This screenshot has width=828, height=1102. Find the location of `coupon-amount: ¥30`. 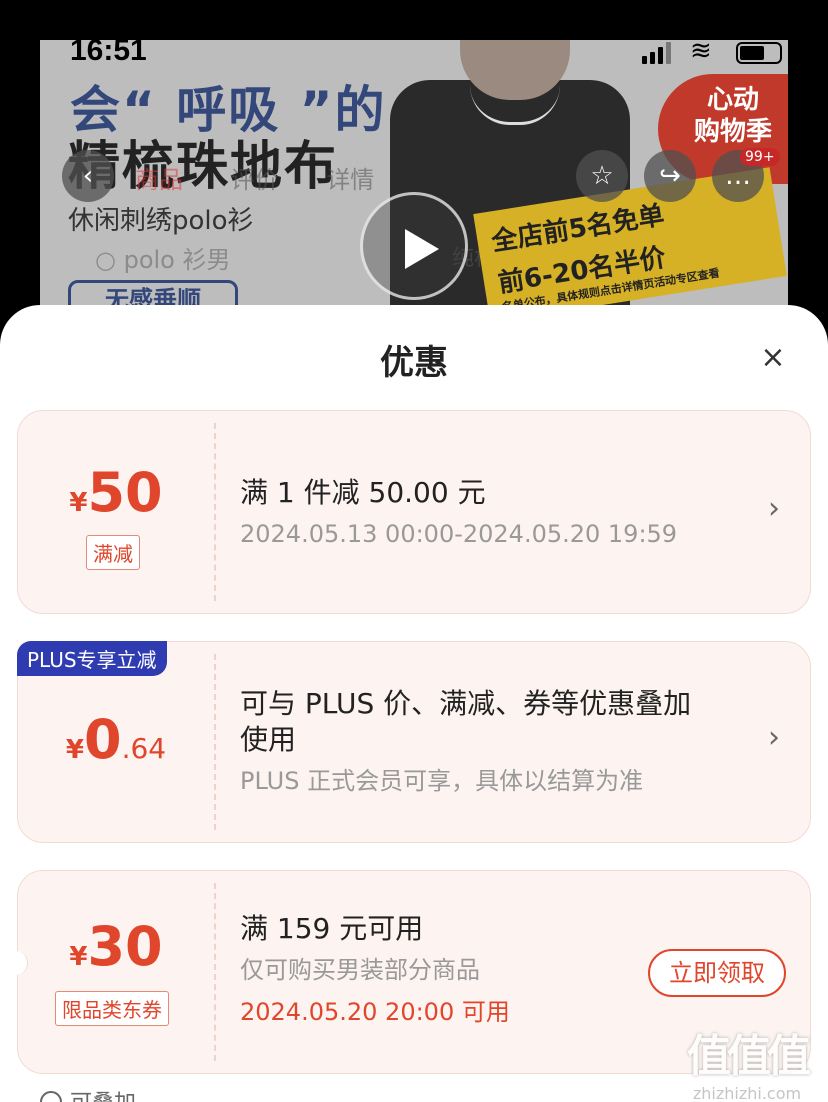

coupon-amount: ¥30 is located at coordinates (116, 946).